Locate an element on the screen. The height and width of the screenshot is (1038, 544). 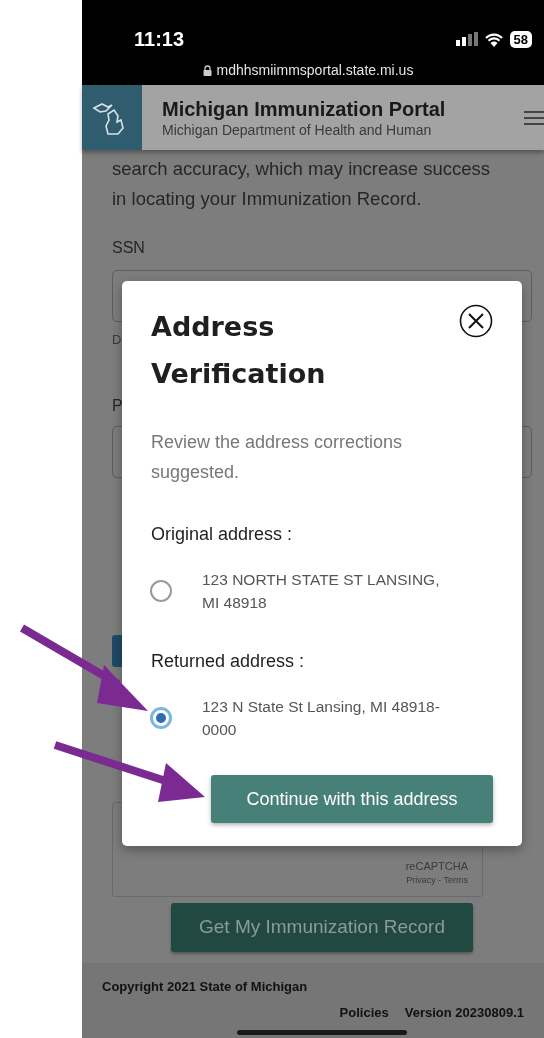
section-label: Original address : is located at coordinates (222, 534).